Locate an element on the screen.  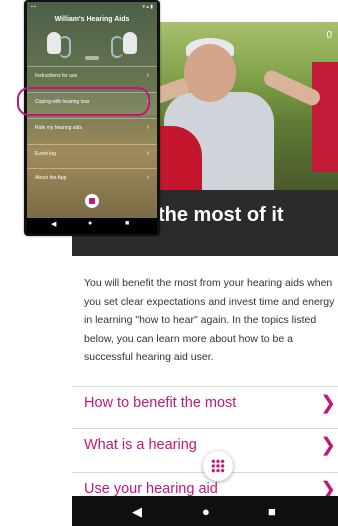
menu-item-instructions: Instructions for use › is located at coordinates (92, 77).